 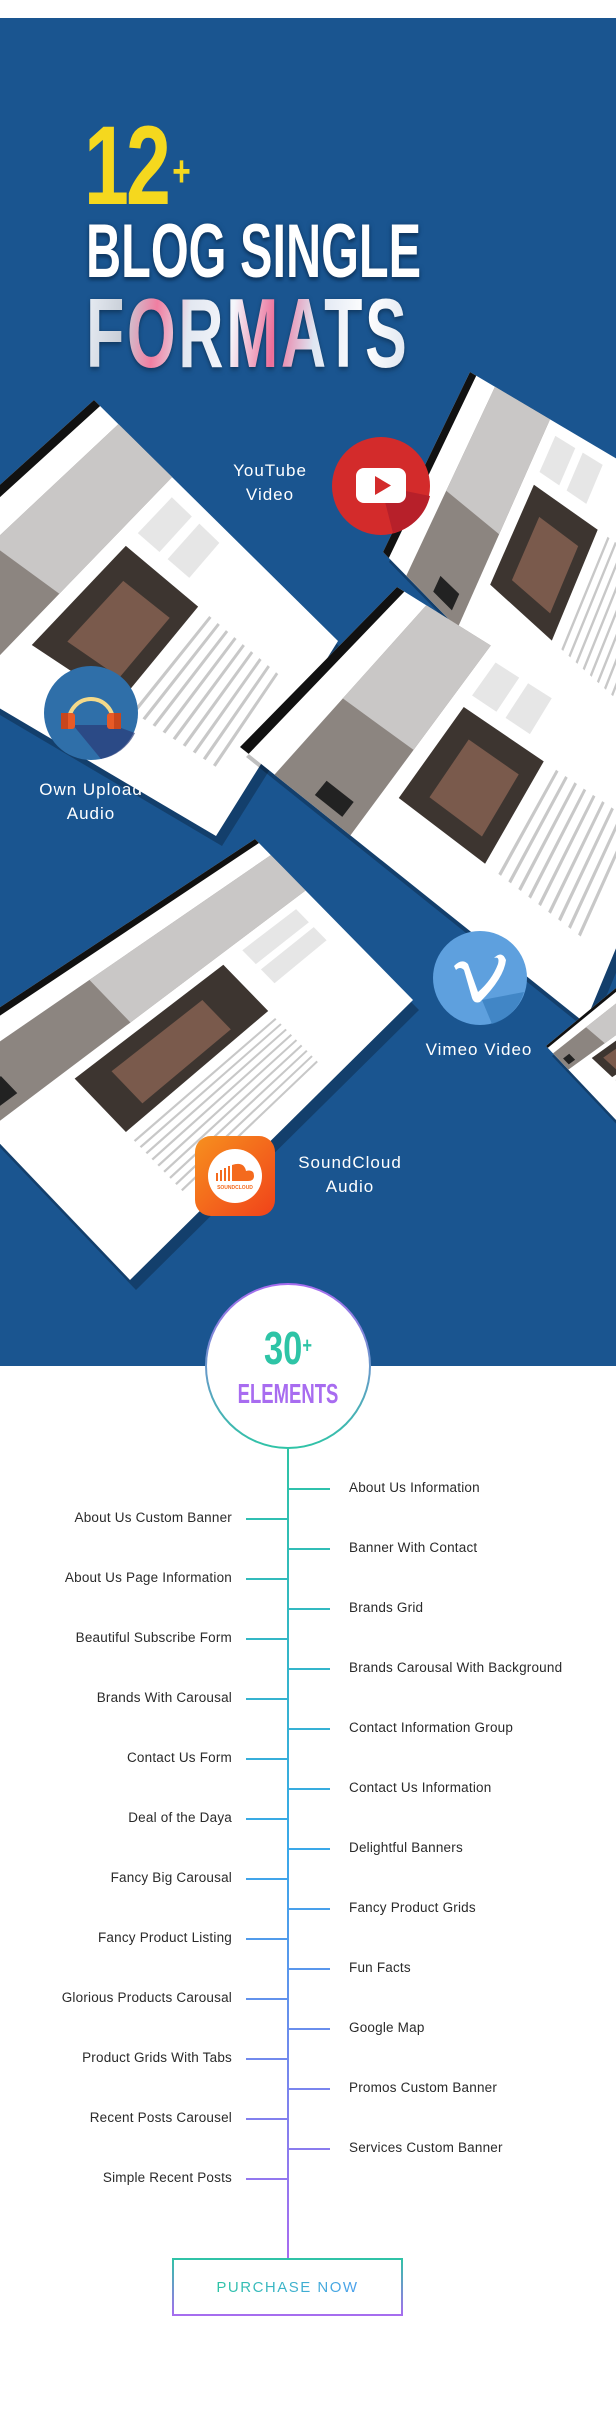 I want to click on element-list-item: Glorious Products Carousal, so click(x=146, y=1997).